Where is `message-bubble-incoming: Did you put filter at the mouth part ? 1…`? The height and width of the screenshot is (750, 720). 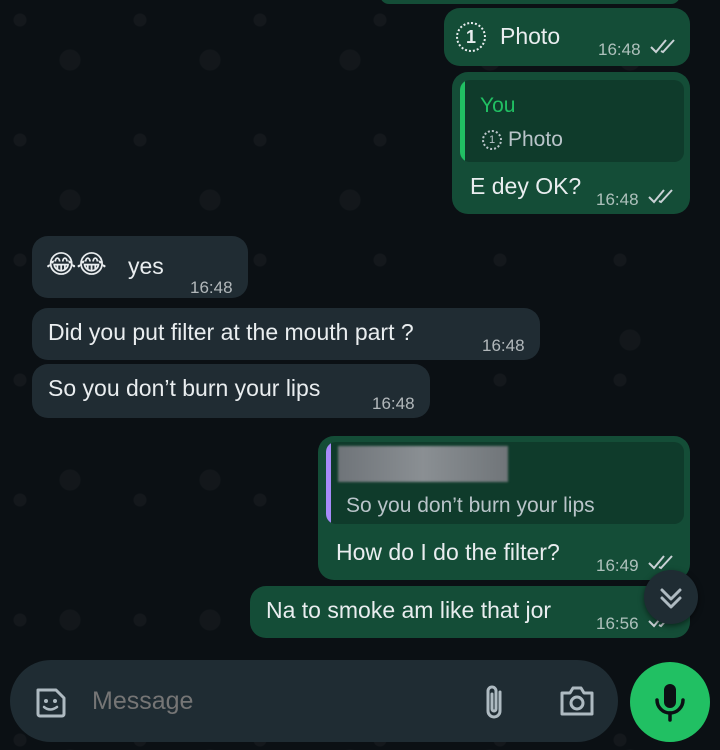
message-bubble-incoming: Did you put filter at the mouth part ? 1… is located at coordinates (286, 334).